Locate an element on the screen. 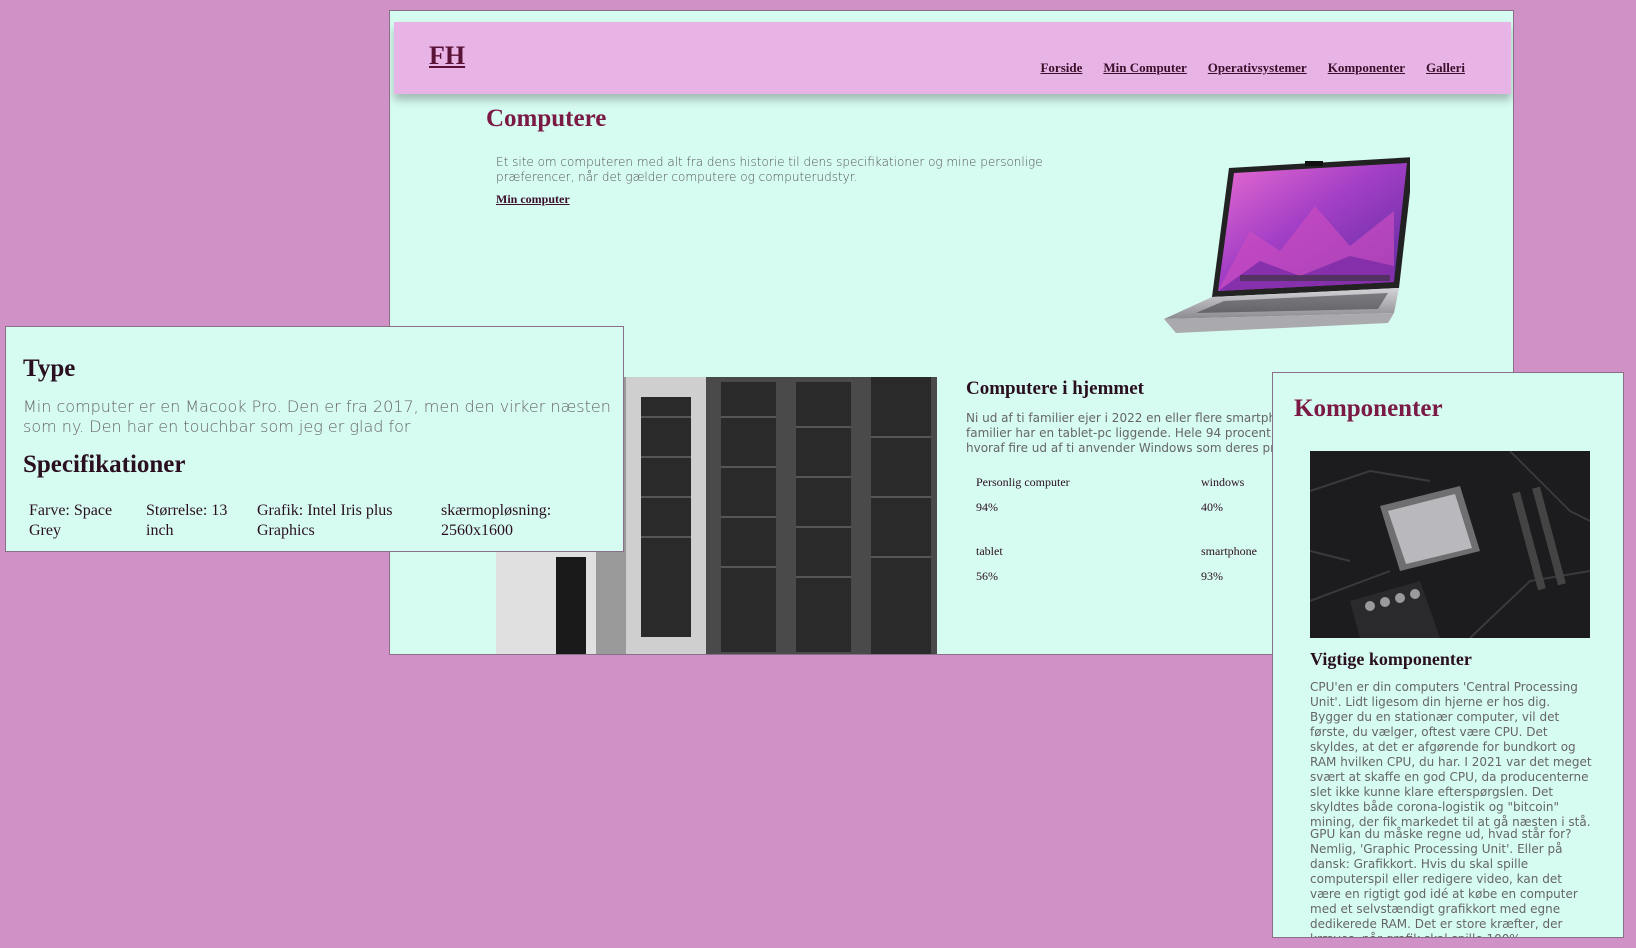 Image resolution: width=1636 pixels, height=948 pixels. specifications-heading: Specifikationer is located at coordinates (104, 464).